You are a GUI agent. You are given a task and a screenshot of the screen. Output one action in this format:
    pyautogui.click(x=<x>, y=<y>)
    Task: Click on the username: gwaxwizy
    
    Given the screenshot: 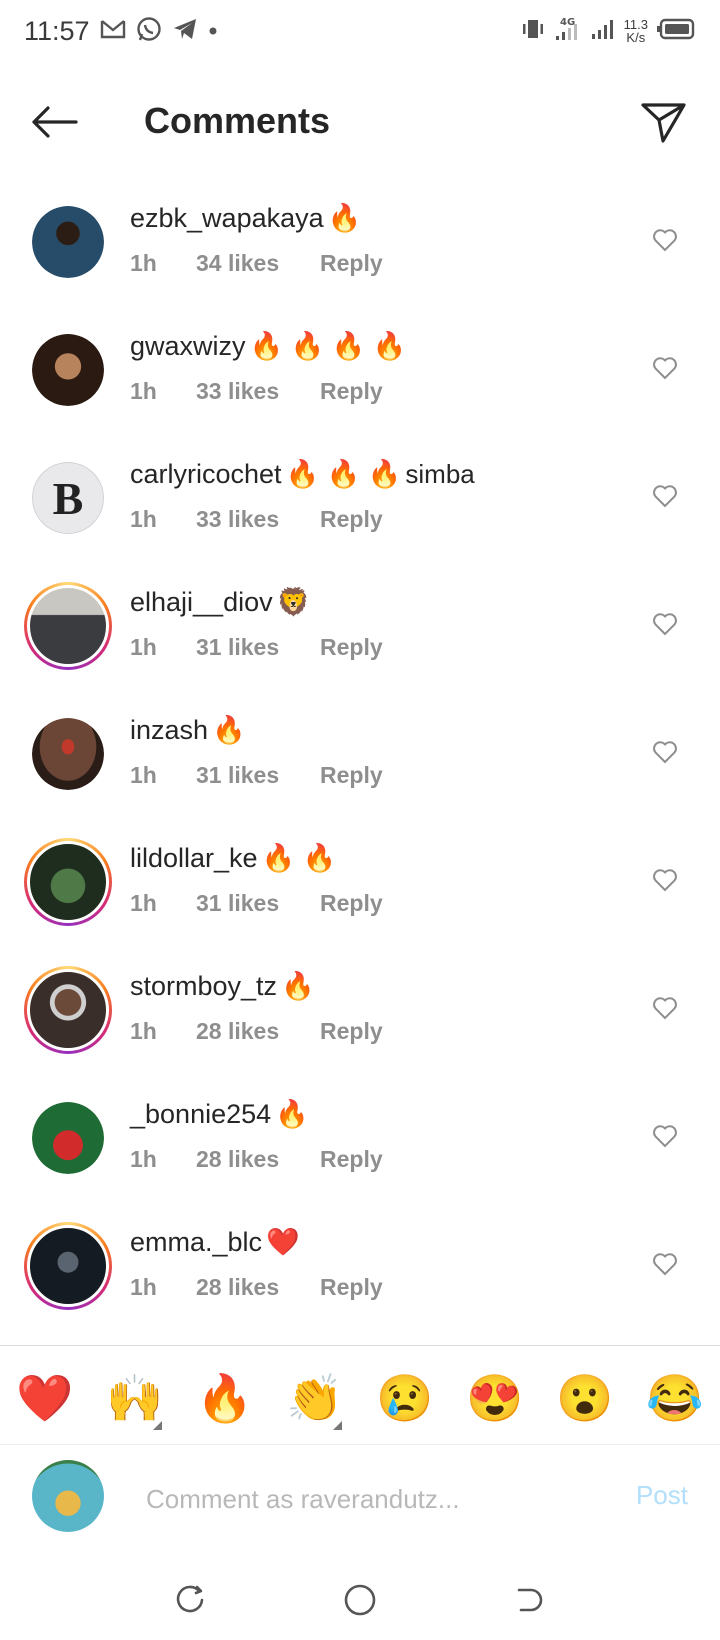 What is the action you would take?
    pyautogui.click(x=188, y=346)
    